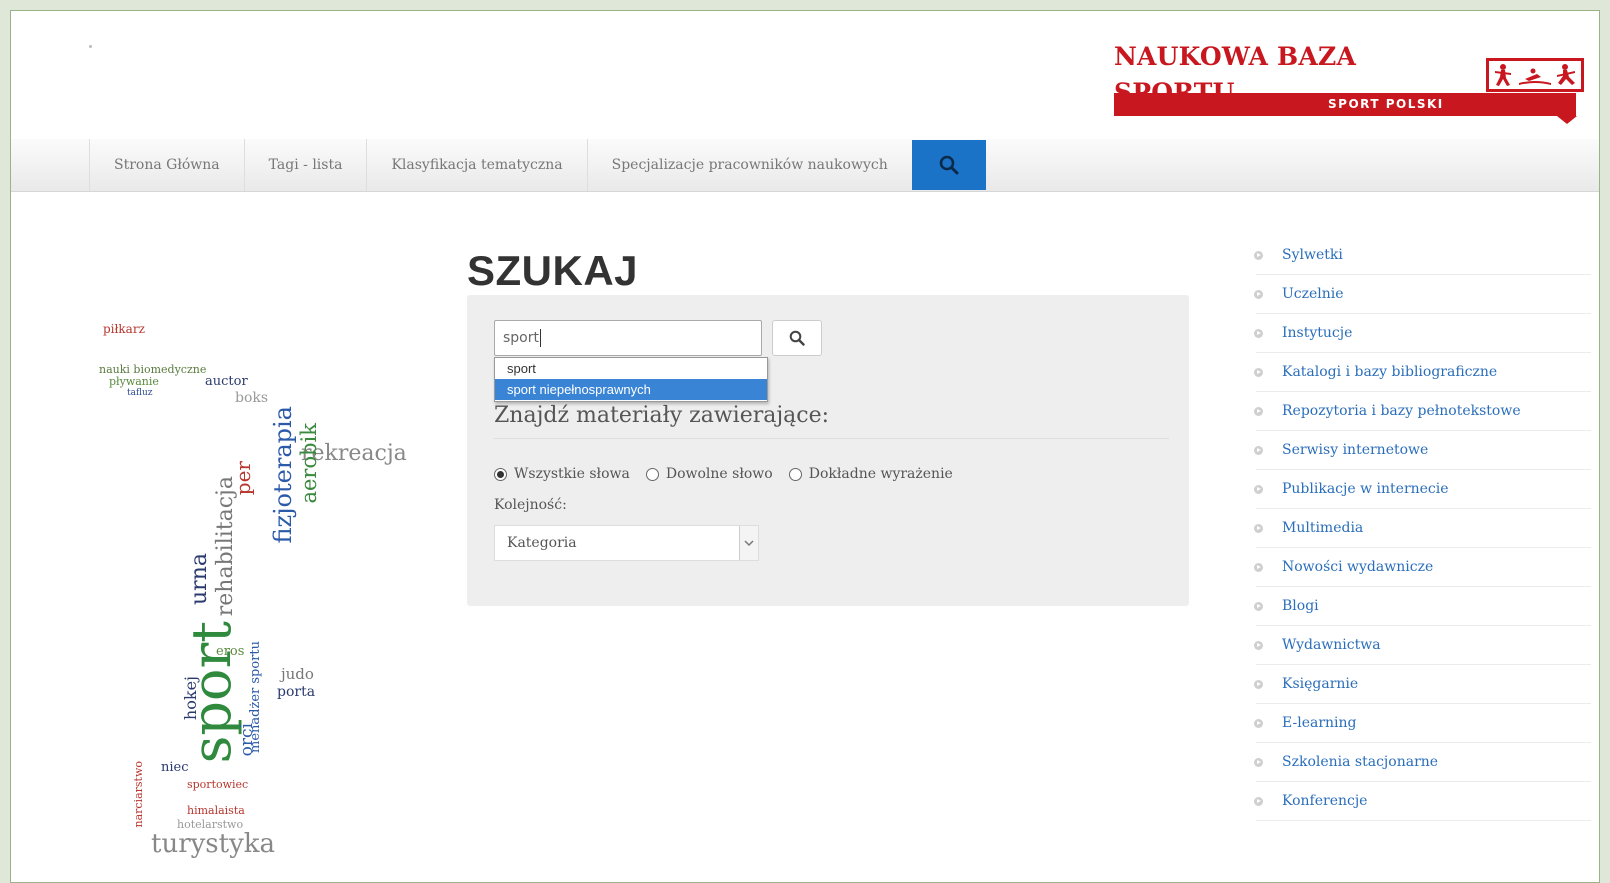 This screenshot has width=1610, height=883. I want to click on site-logo: NAUKOWA BAZA SPORTU, so click(1349, 83).